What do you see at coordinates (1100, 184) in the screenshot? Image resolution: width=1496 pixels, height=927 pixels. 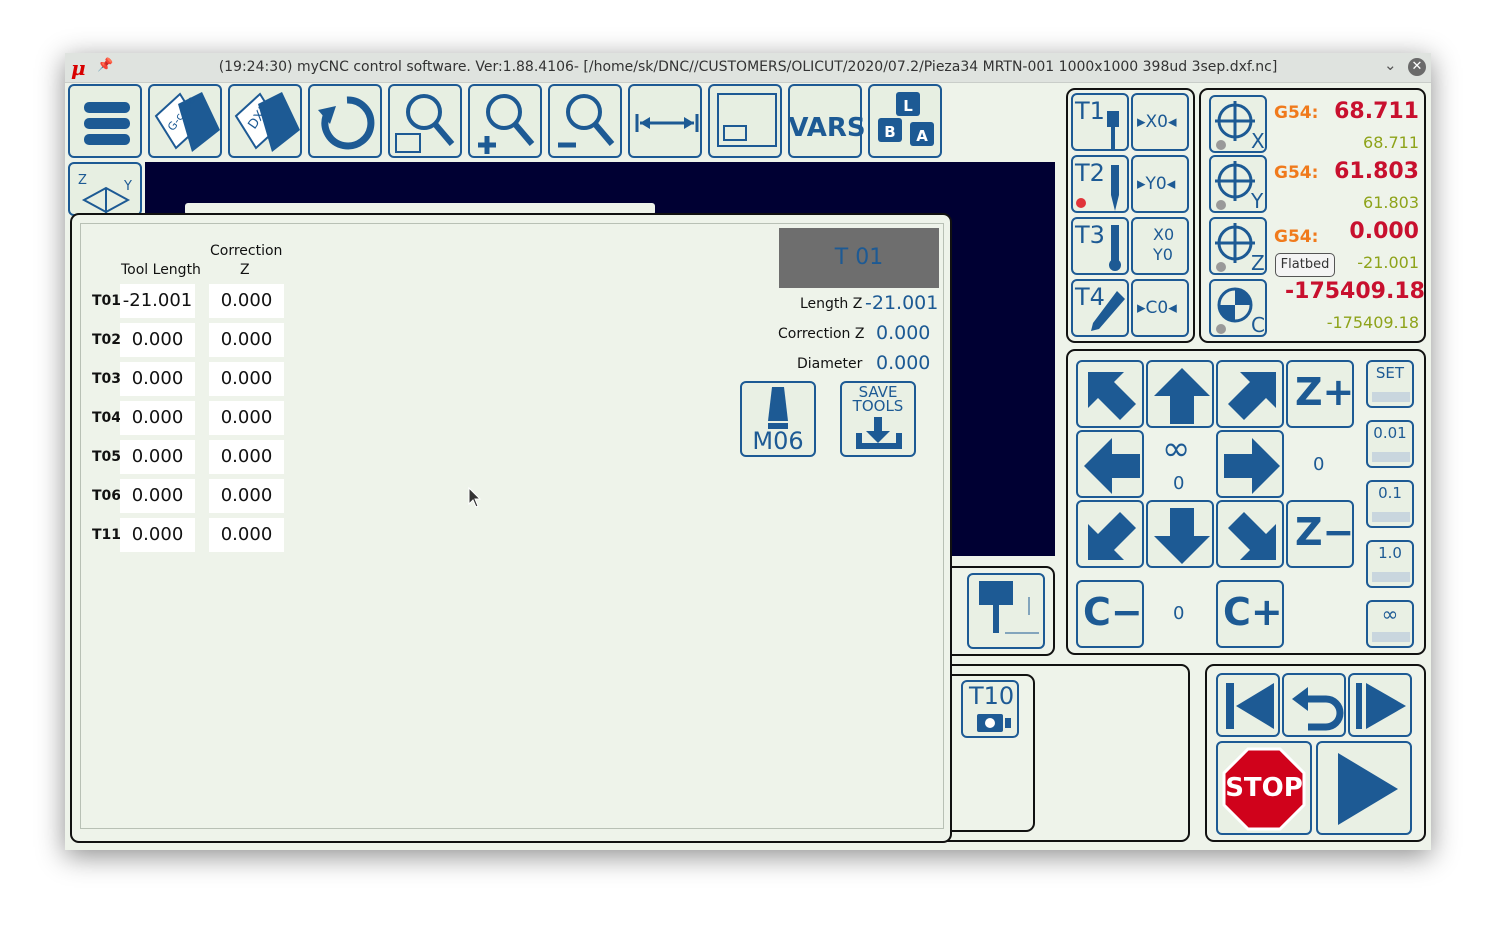 I see `tool-2-button: T2` at bounding box center [1100, 184].